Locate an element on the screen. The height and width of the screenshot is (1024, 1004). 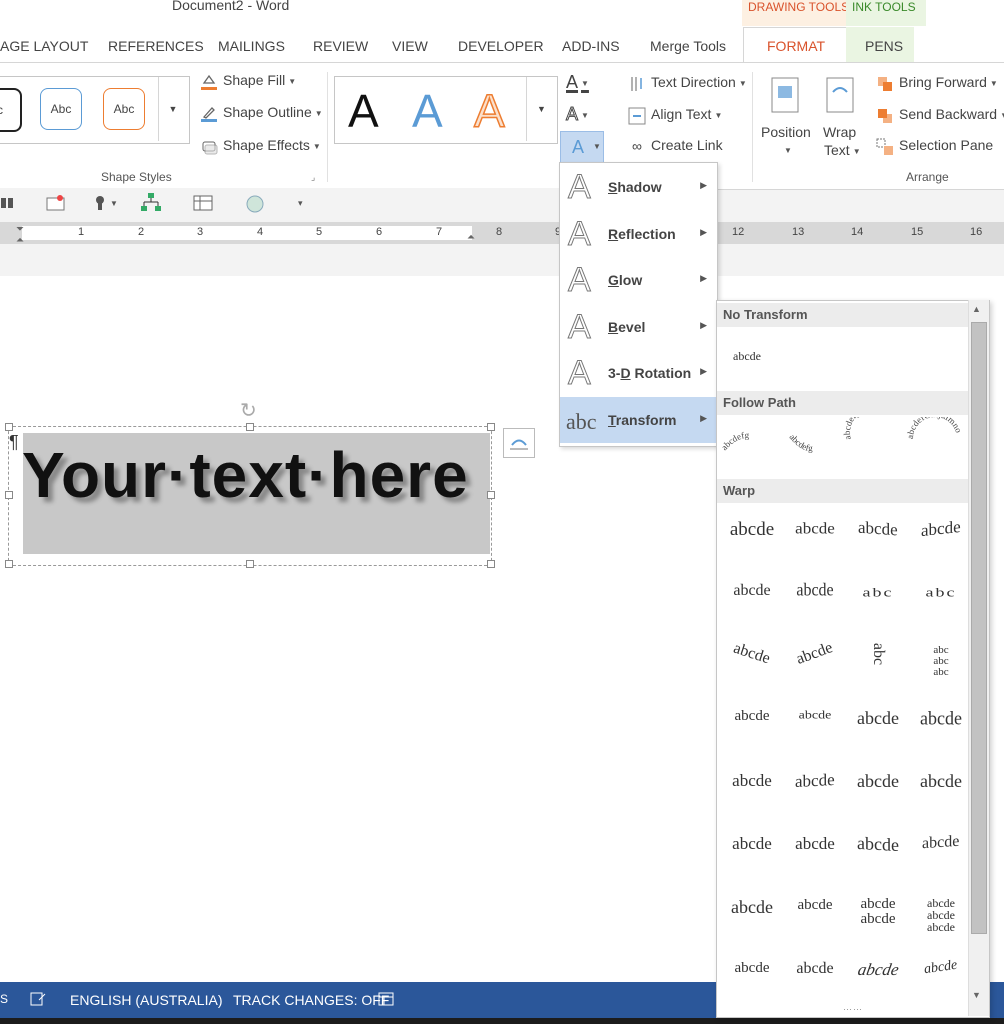
right-indent-marker-icon: ⏶ is located at coordinates (471, 237).